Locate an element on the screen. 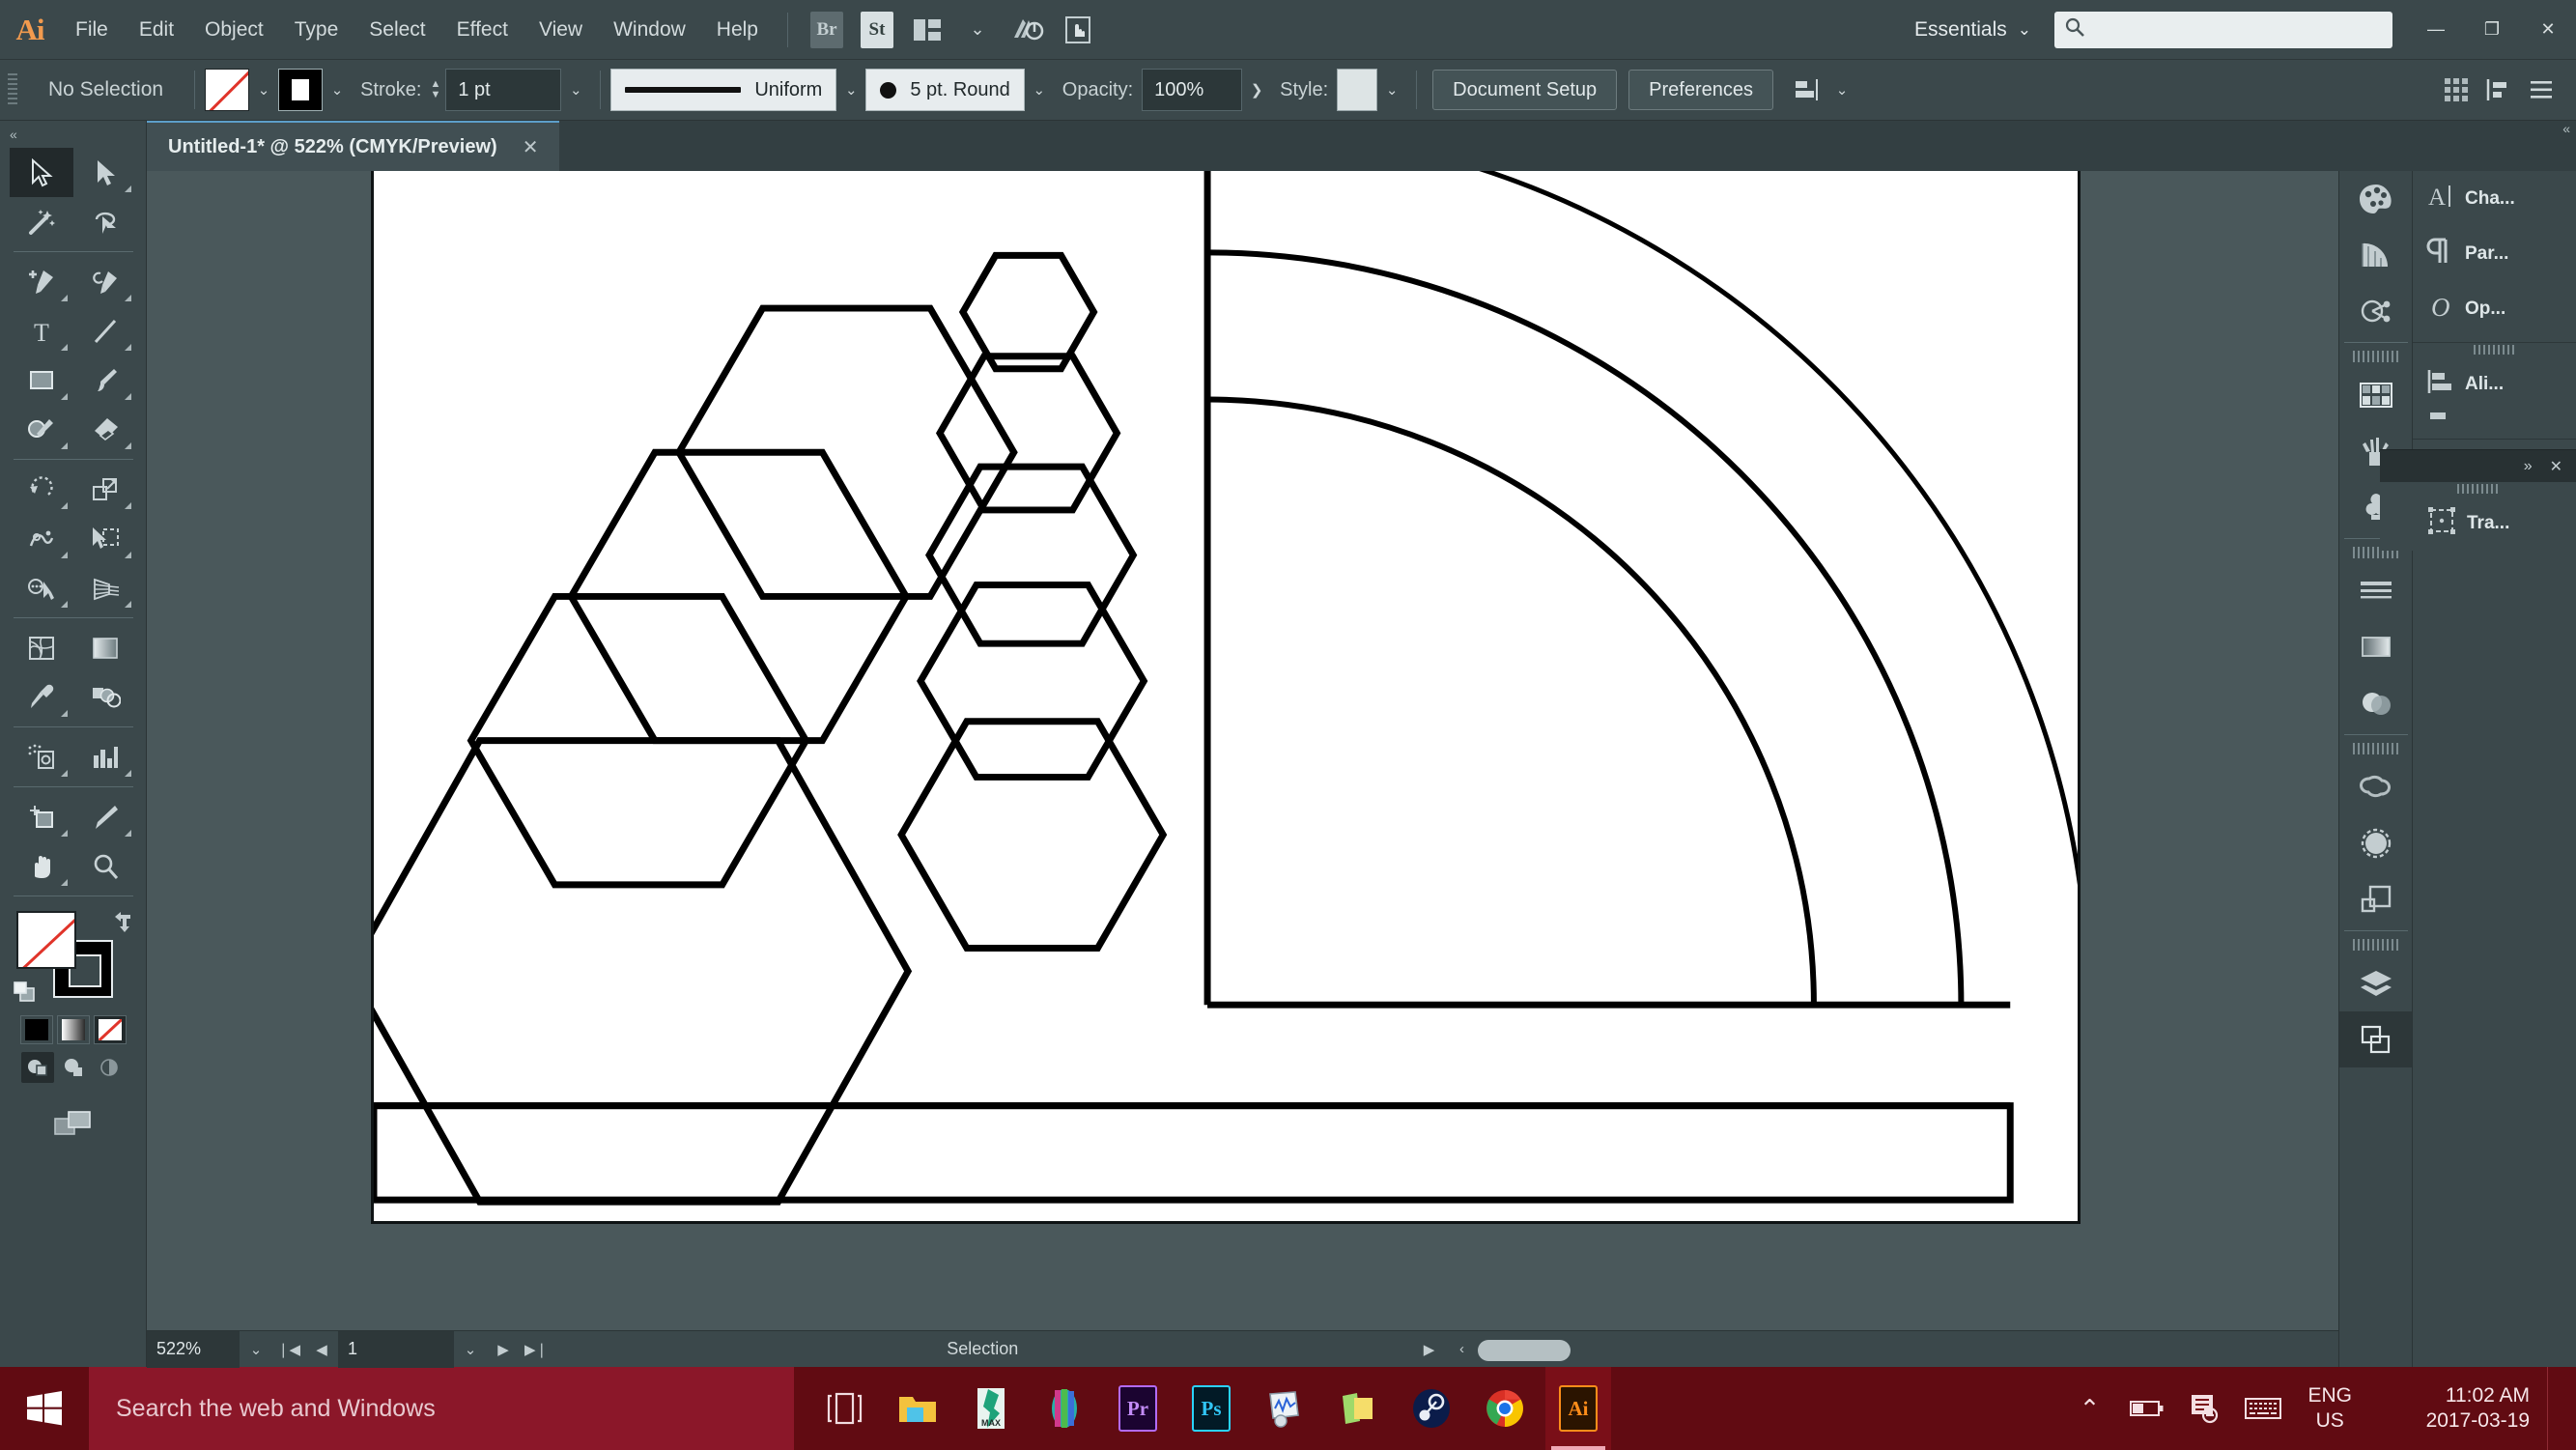  keyboard-icon is located at coordinates (2263, 1409).